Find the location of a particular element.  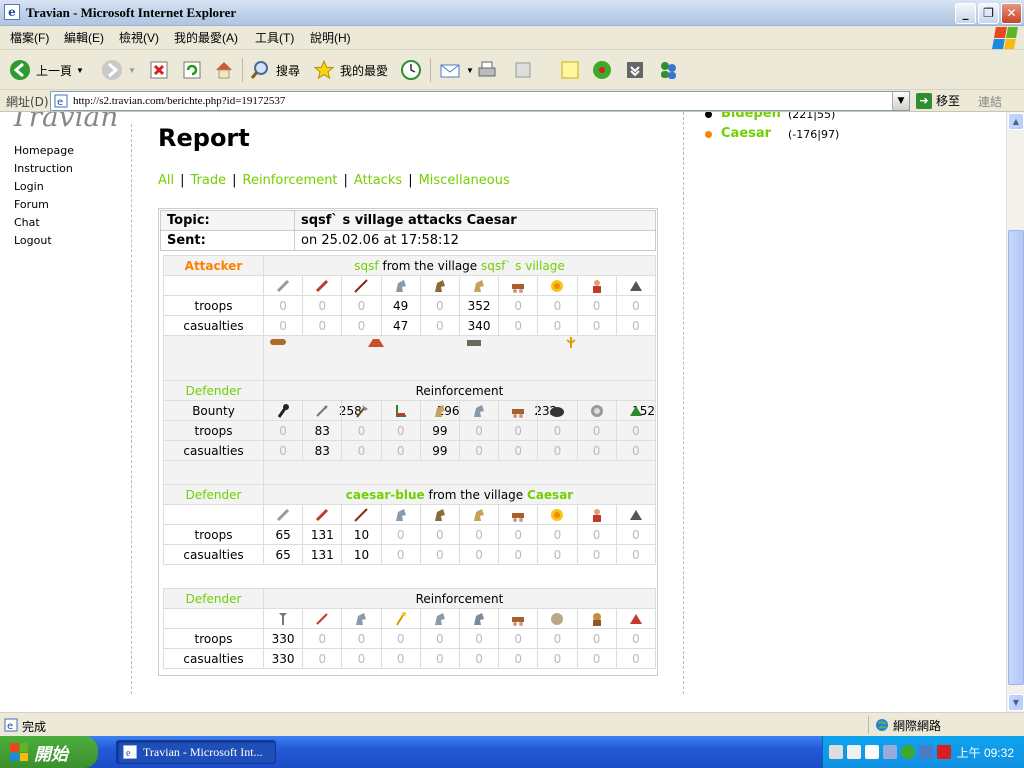

research-button is located at coordinates (635, 70).